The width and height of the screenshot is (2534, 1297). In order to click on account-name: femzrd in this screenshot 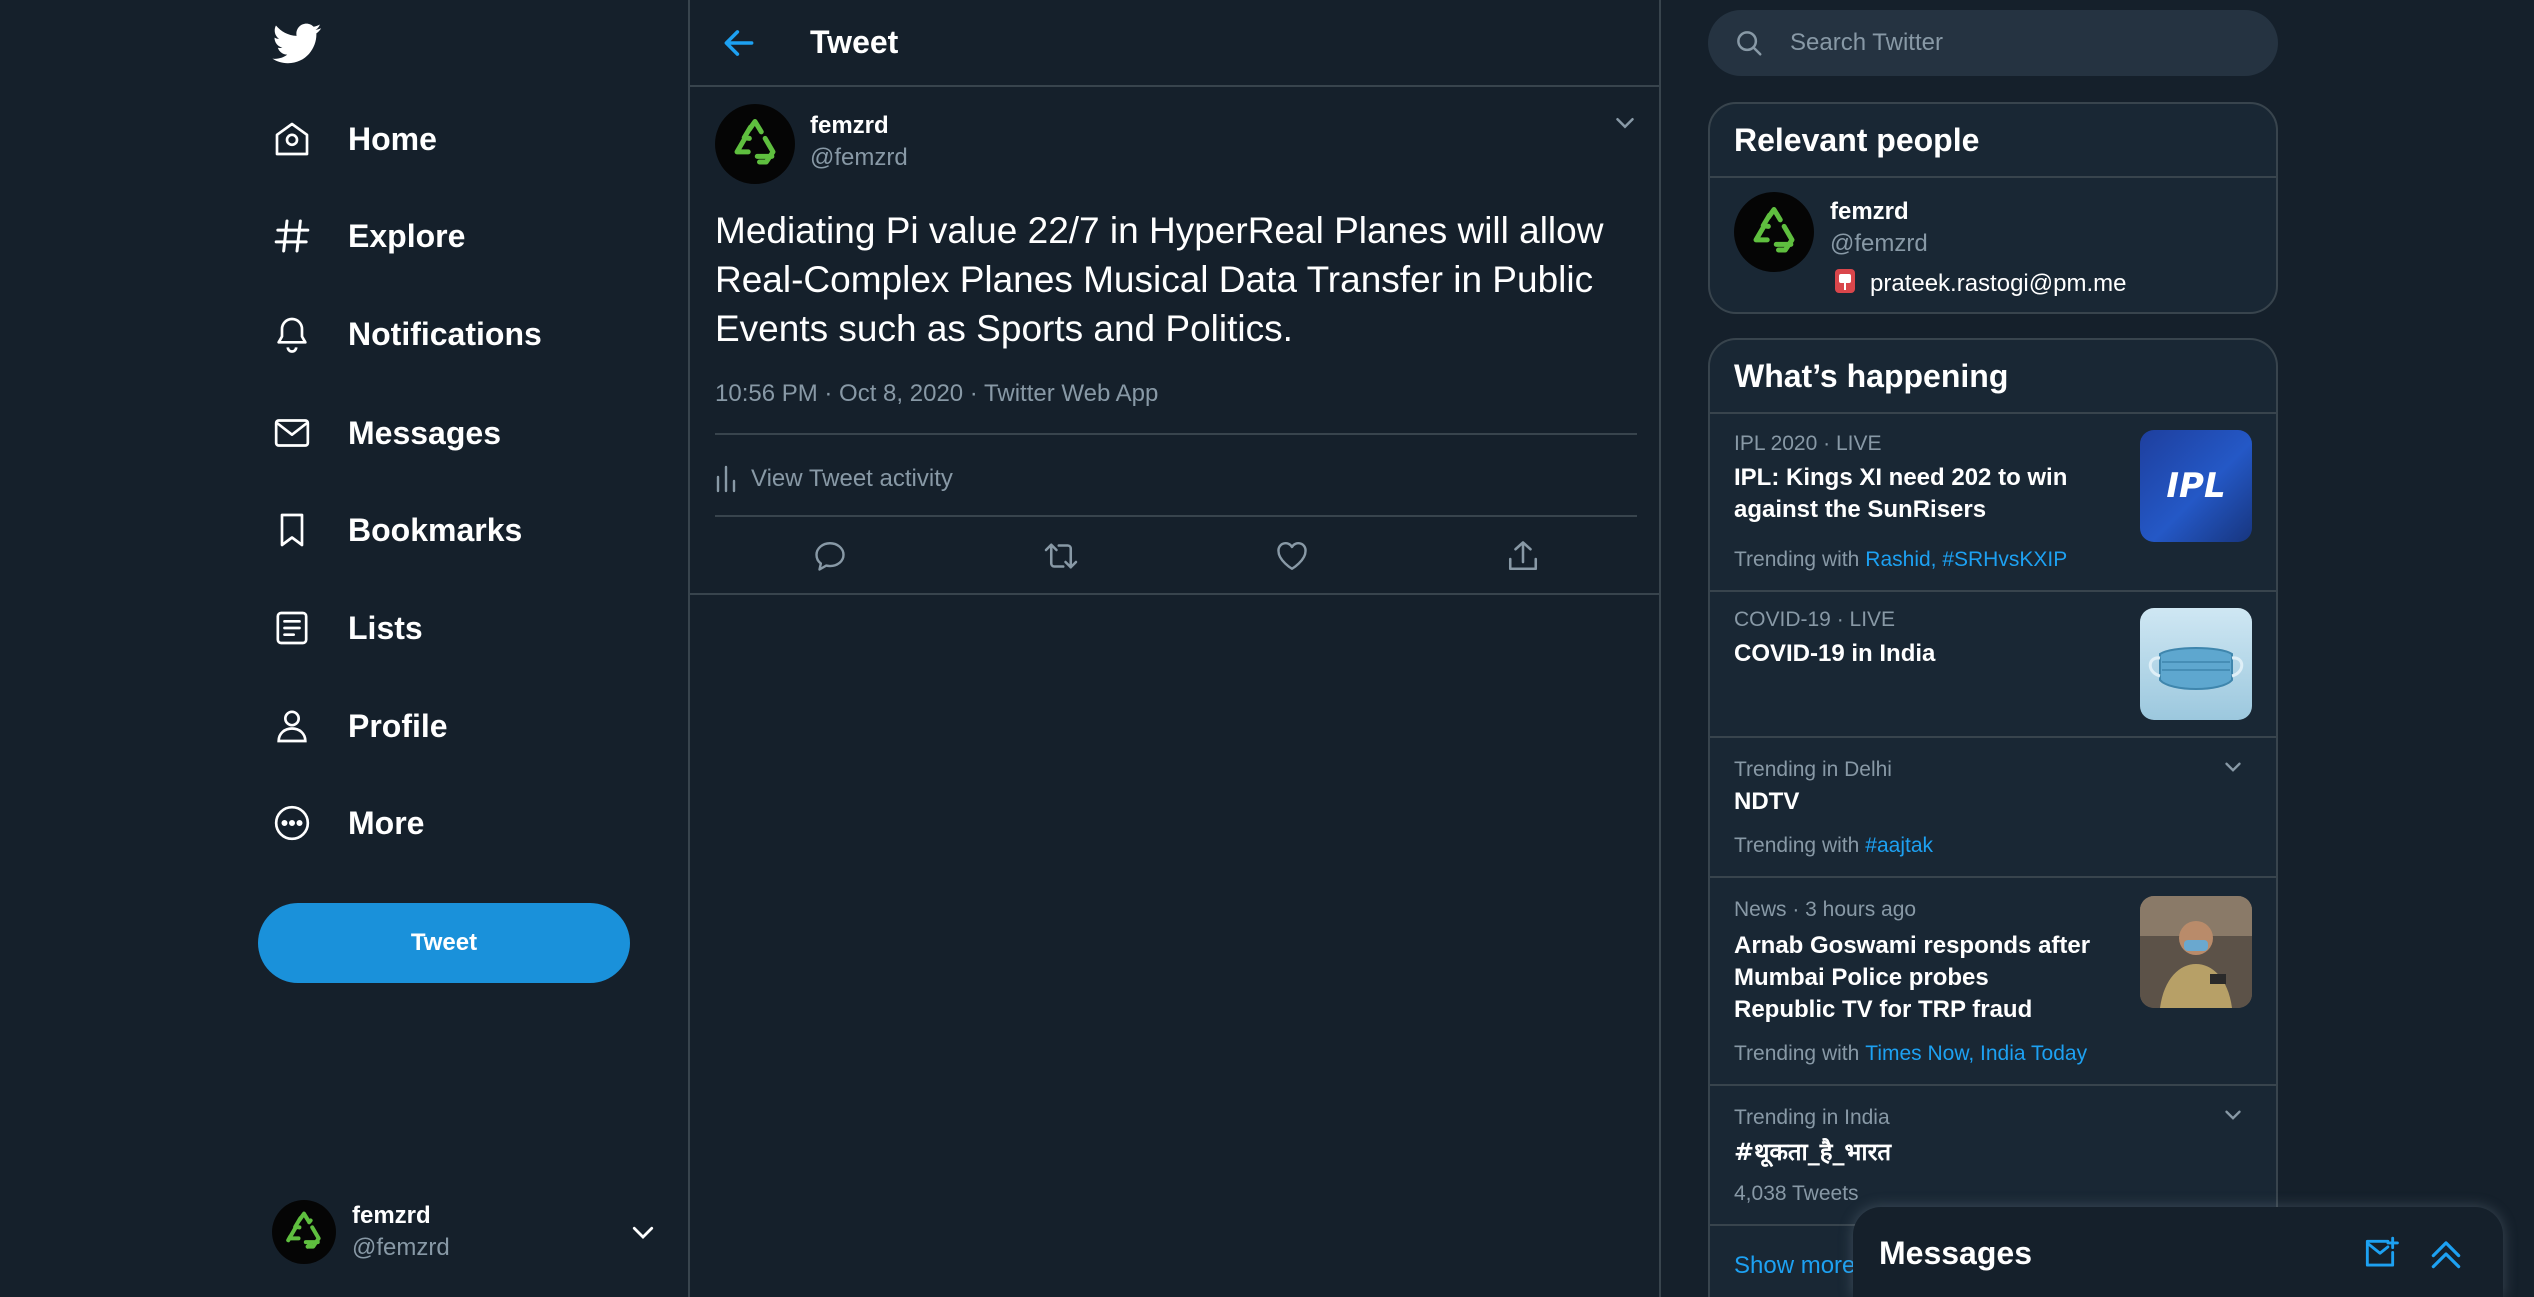, I will do `click(391, 1215)`.